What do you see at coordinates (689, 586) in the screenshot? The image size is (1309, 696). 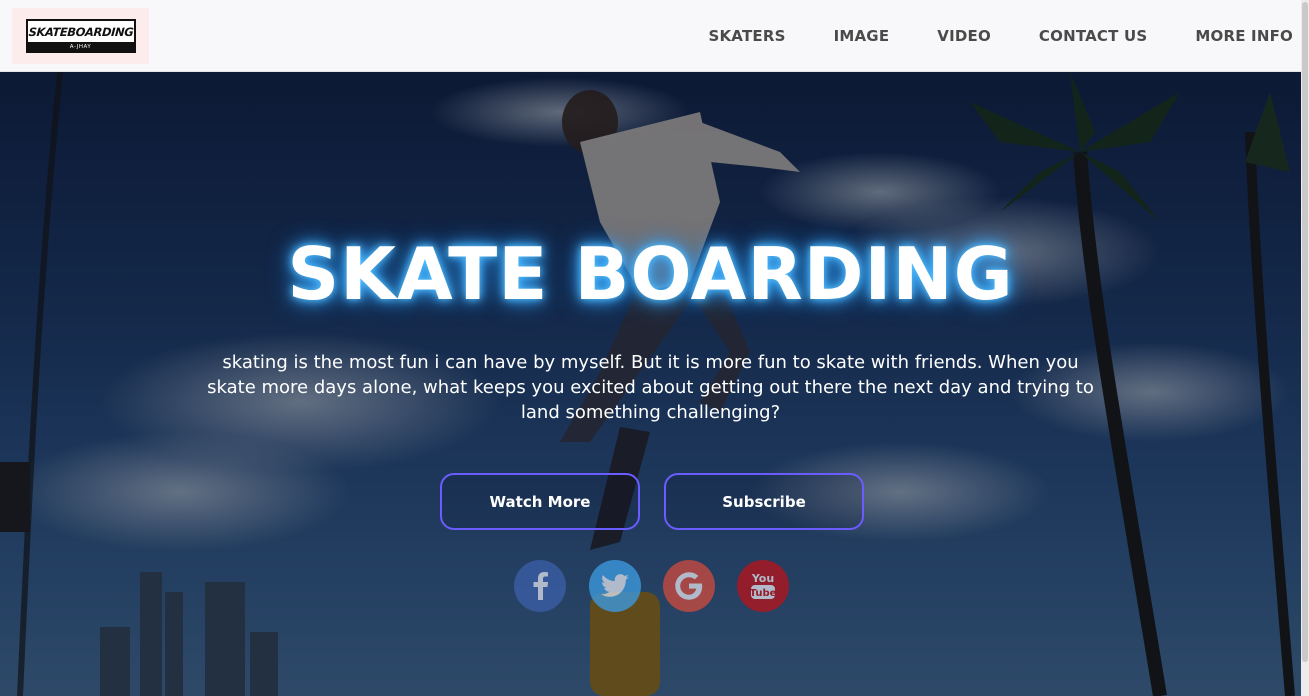 I see `google-icon` at bounding box center [689, 586].